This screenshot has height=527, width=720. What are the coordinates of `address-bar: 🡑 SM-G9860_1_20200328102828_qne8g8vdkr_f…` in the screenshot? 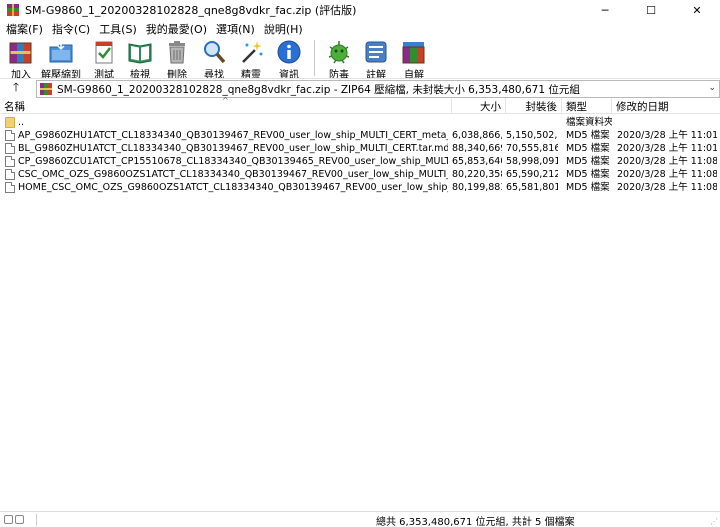 It's located at (360, 88).